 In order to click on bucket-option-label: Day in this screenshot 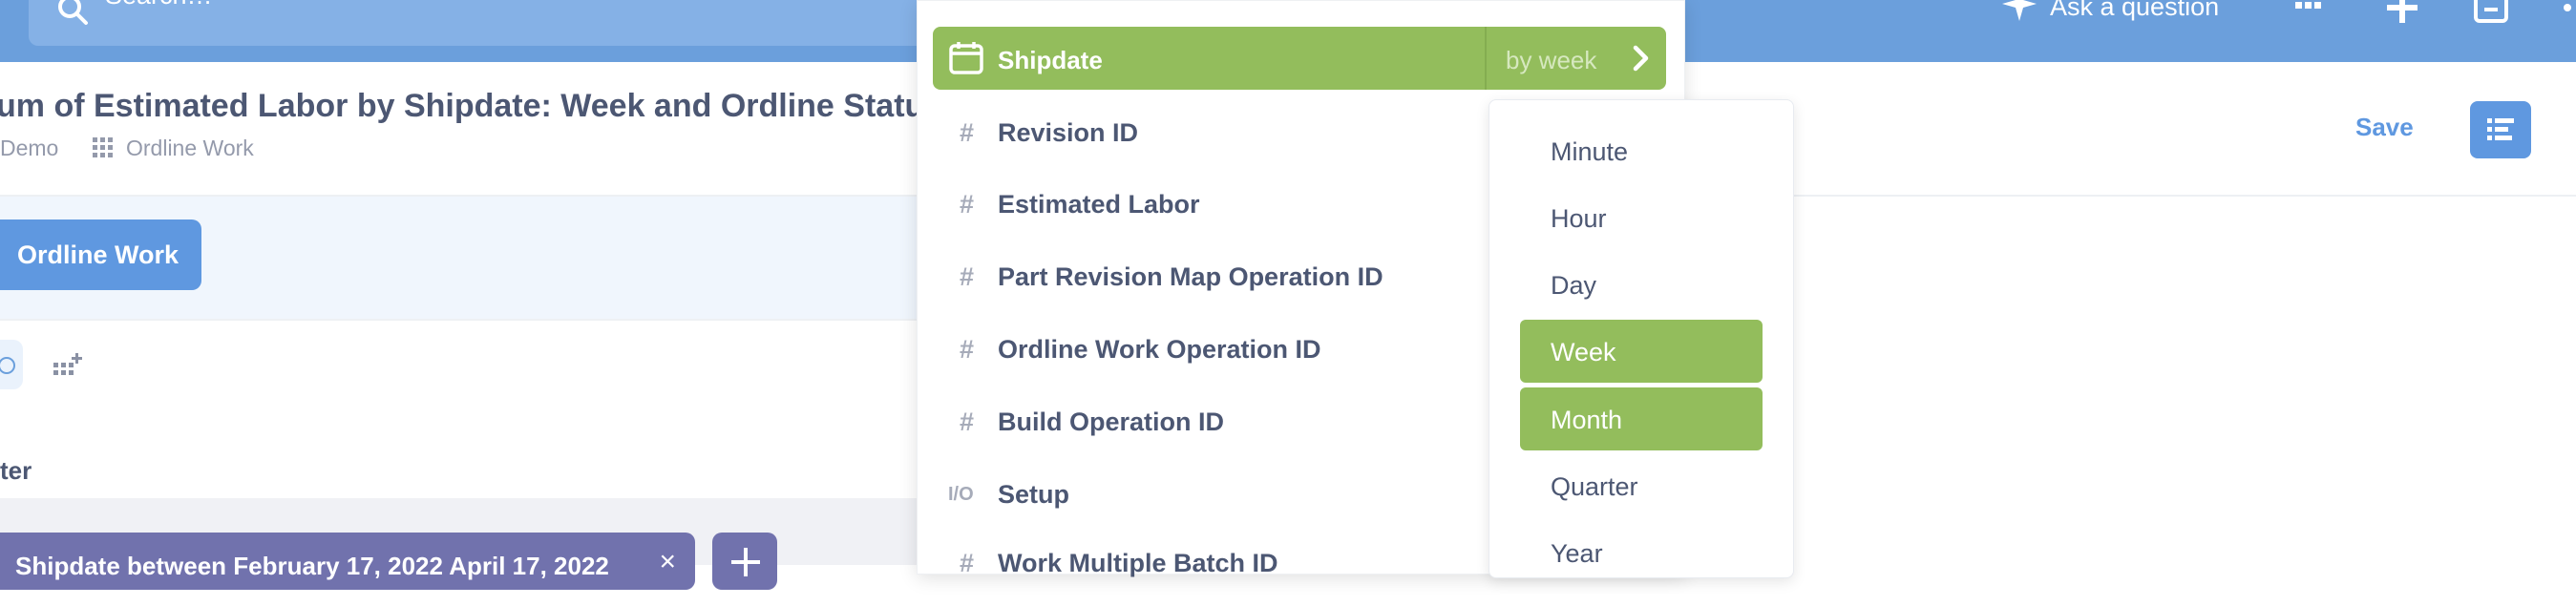, I will do `click(1574, 285)`.